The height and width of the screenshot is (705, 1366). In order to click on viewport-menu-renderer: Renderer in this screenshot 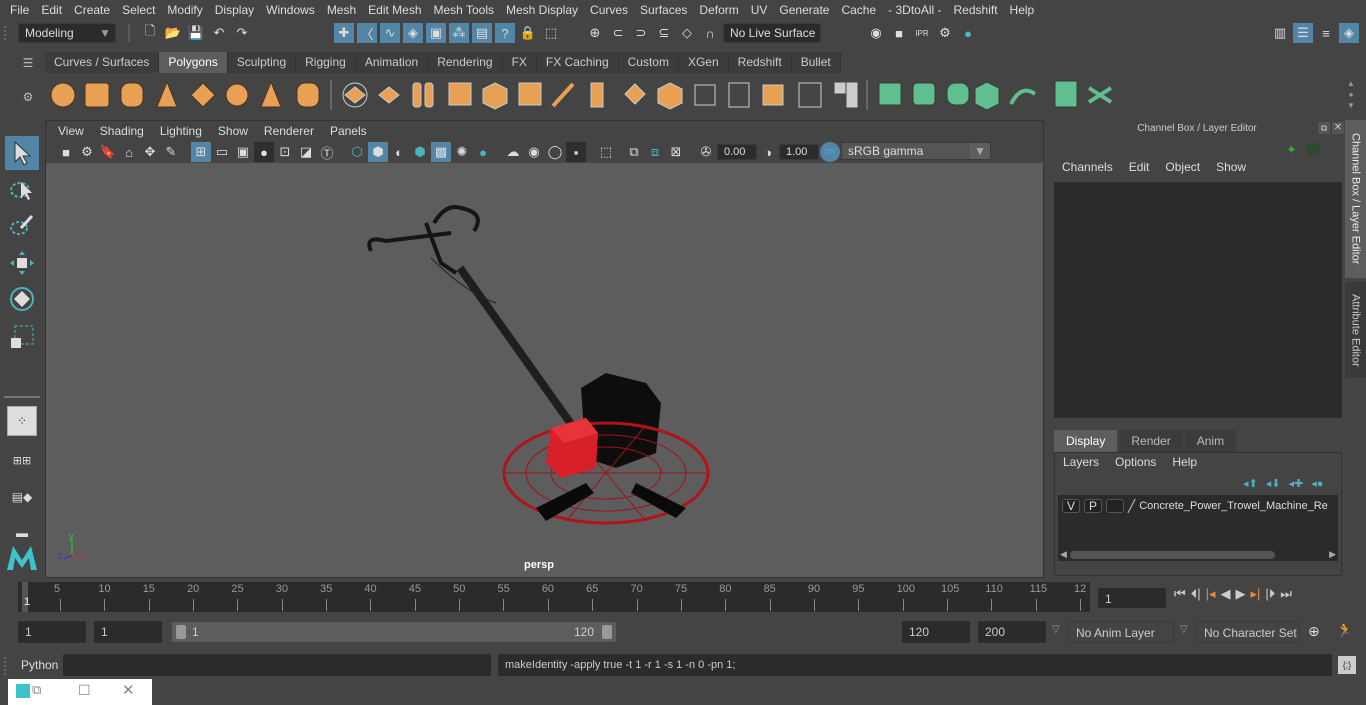, I will do `click(289, 131)`.